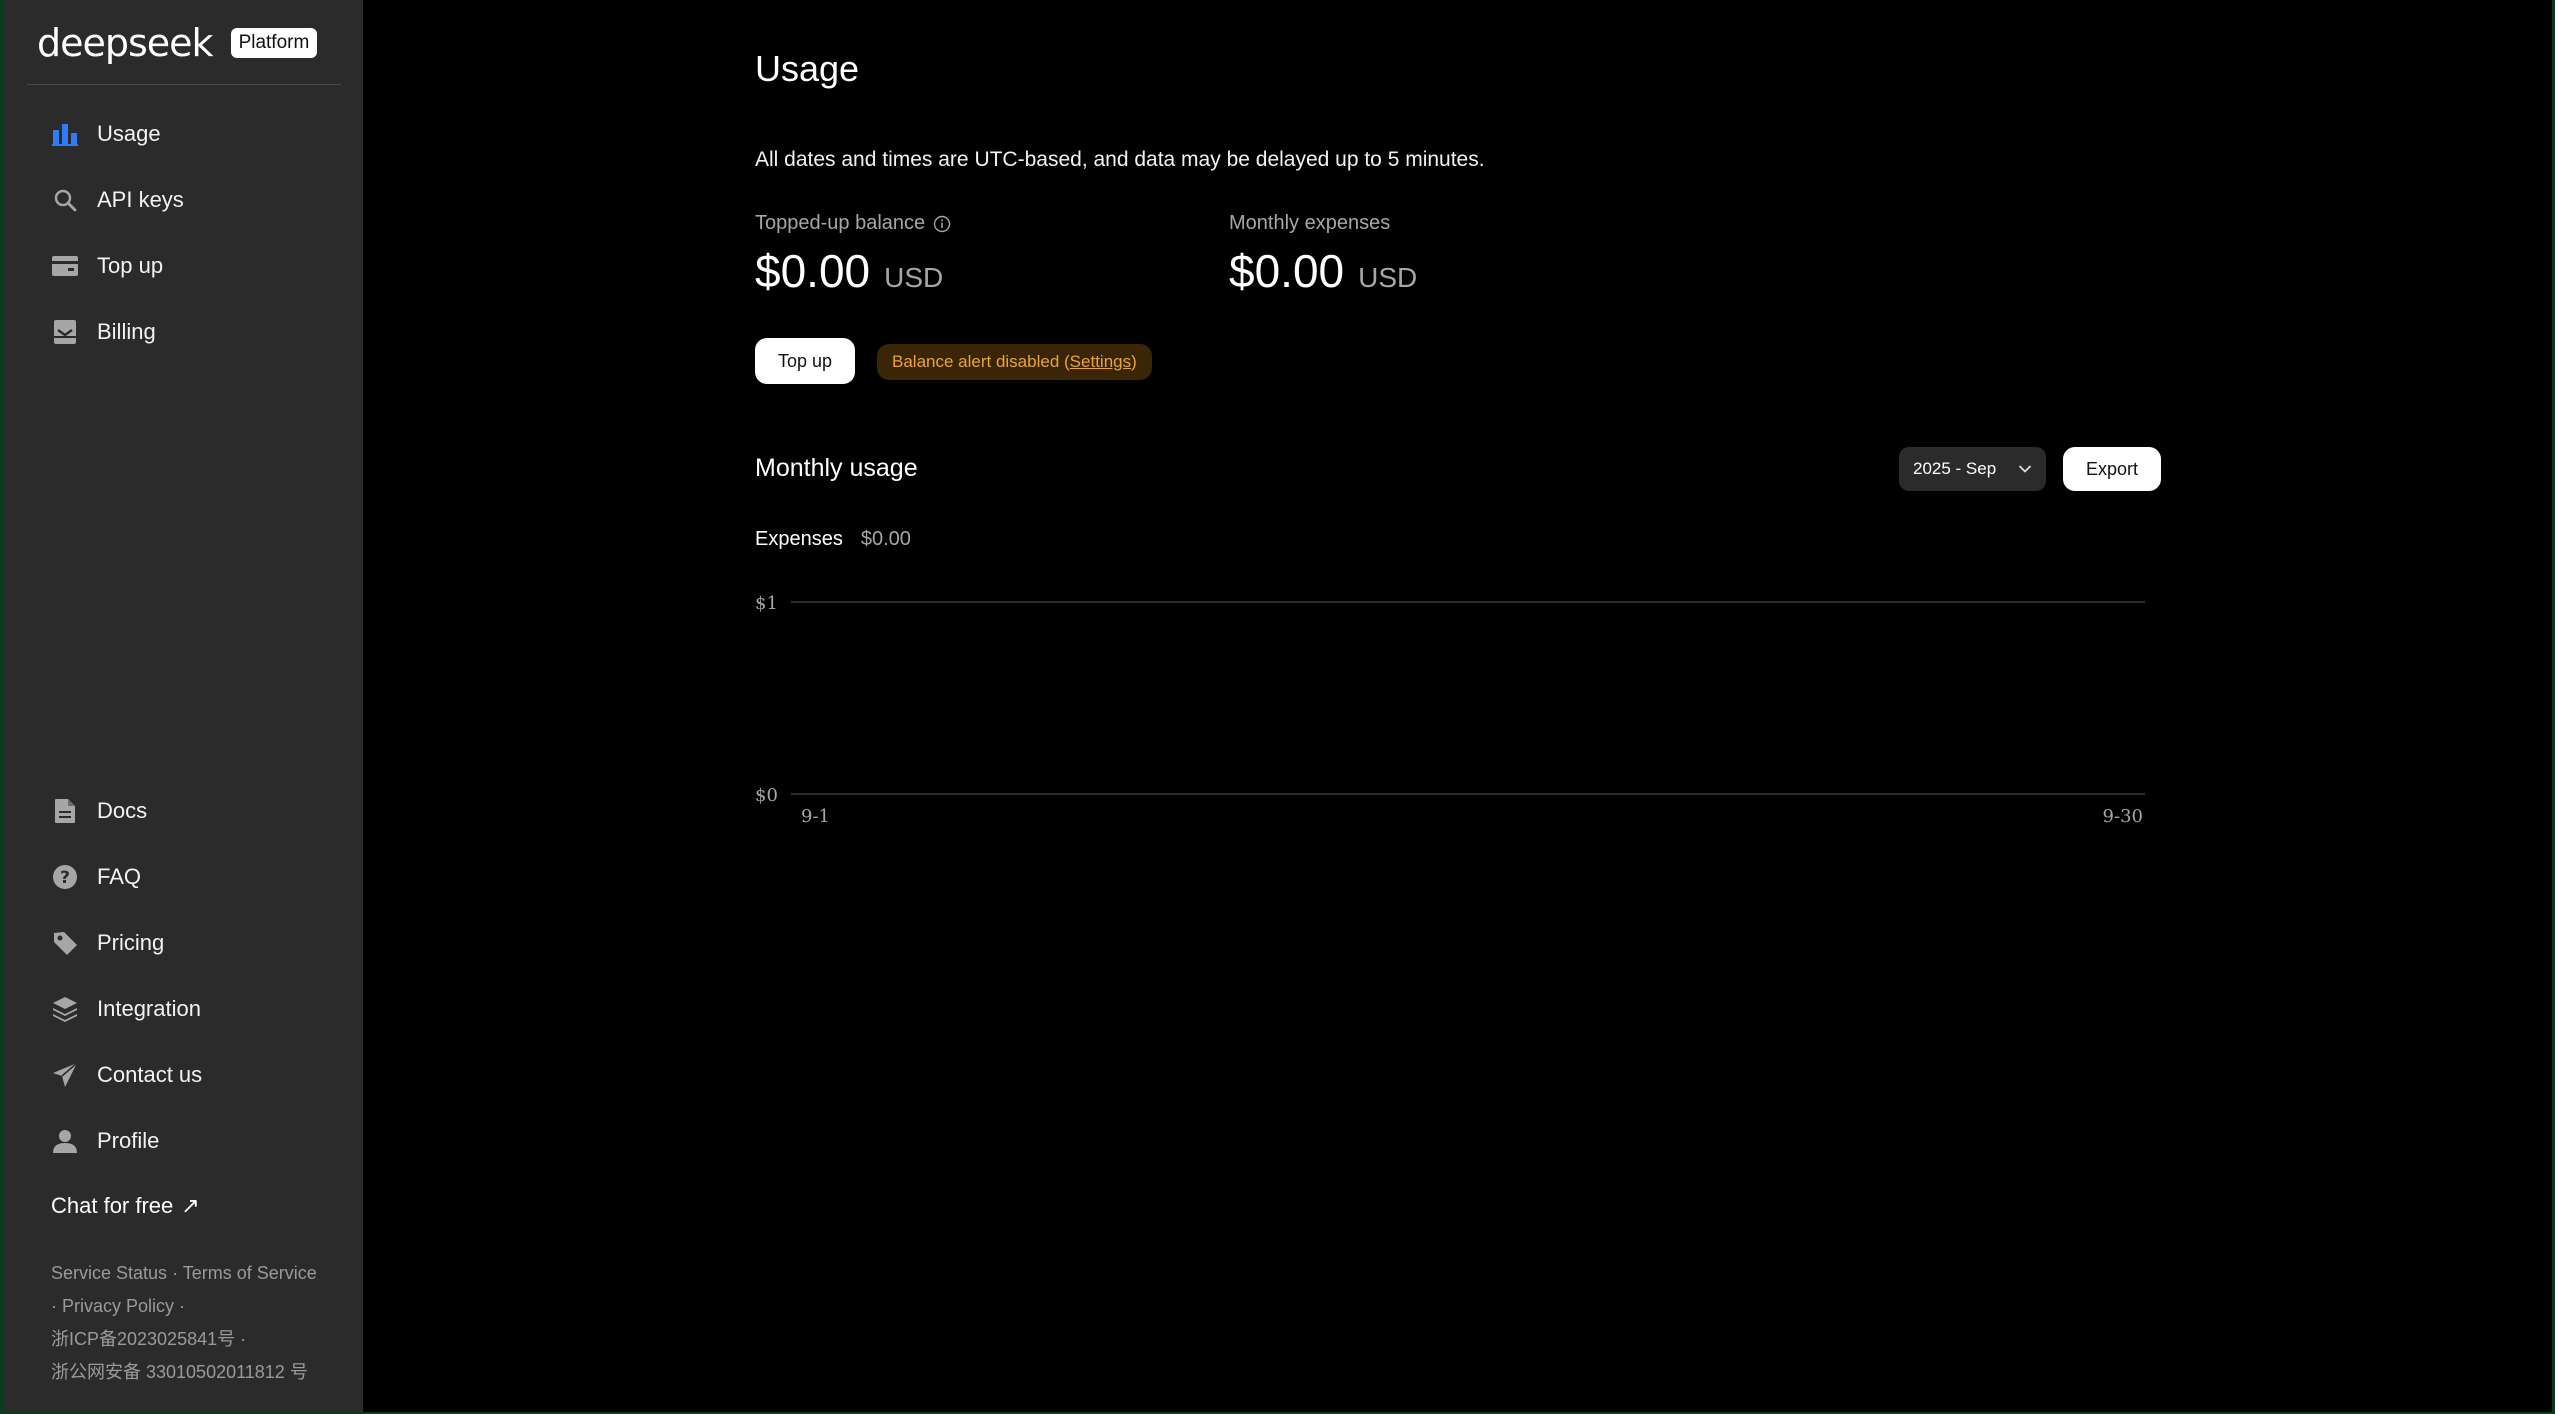 This screenshot has height=1414, width=2555. I want to click on usage-chart: $1 $0 9-1 9-30, so click(1450, 710).